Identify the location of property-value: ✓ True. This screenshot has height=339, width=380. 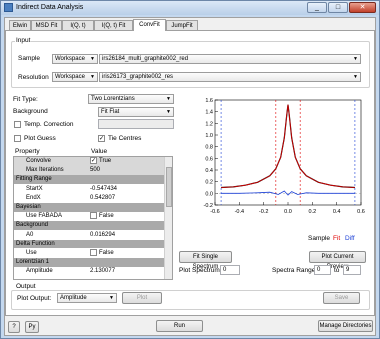
(127, 161).